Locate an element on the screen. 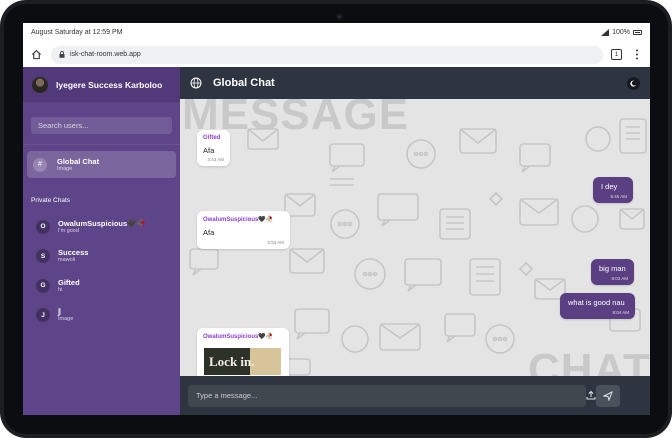 This screenshot has width=672, height=438. global-chat-preview: Image is located at coordinates (65, 168).